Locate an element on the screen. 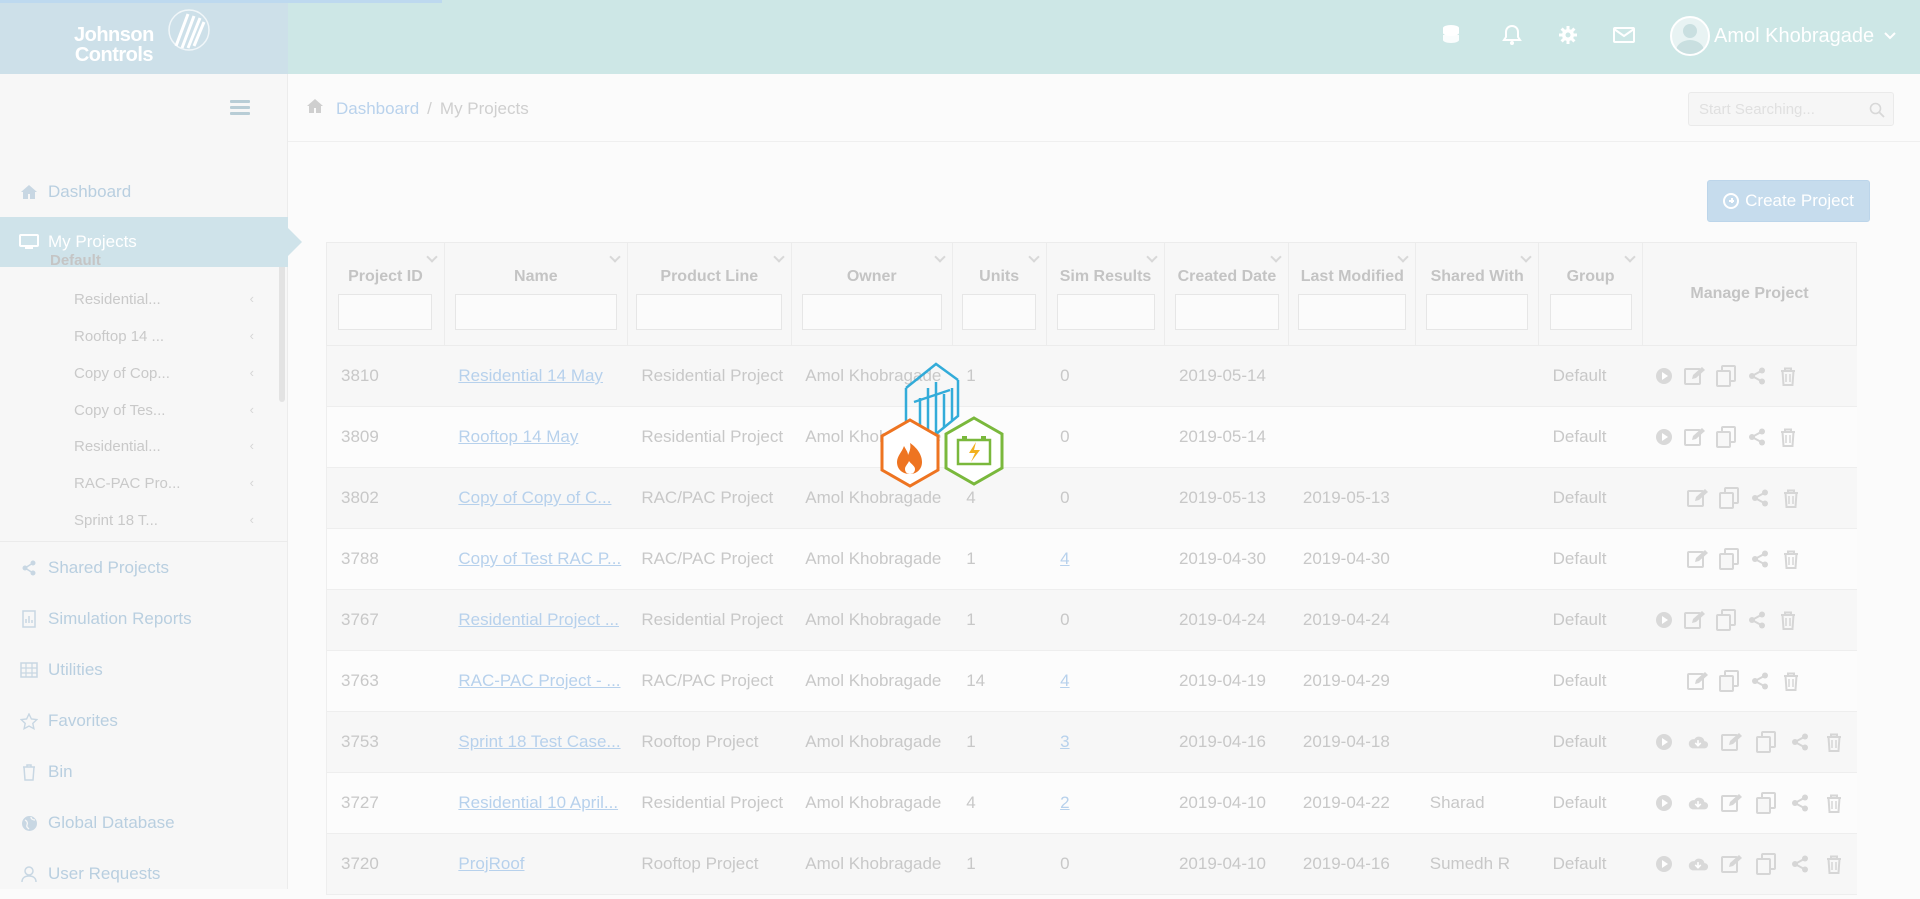 This screenshot has width=1920, height=899. cell-project-name: Residential 14 May is located at coordinates (536, 376).